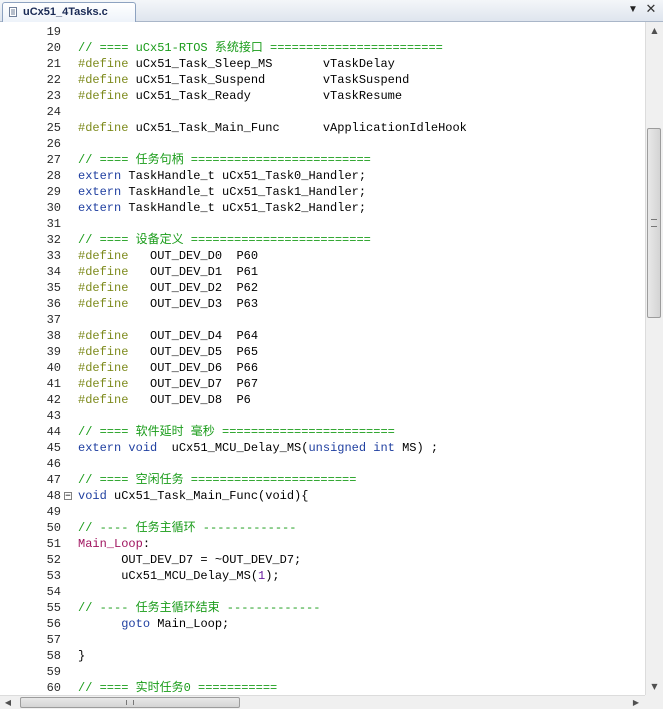  Describe the element at coordinates (322, 336) in the screenshot. I see `code-line: 38 #define OUT_DEV_D4 P64` at that location.